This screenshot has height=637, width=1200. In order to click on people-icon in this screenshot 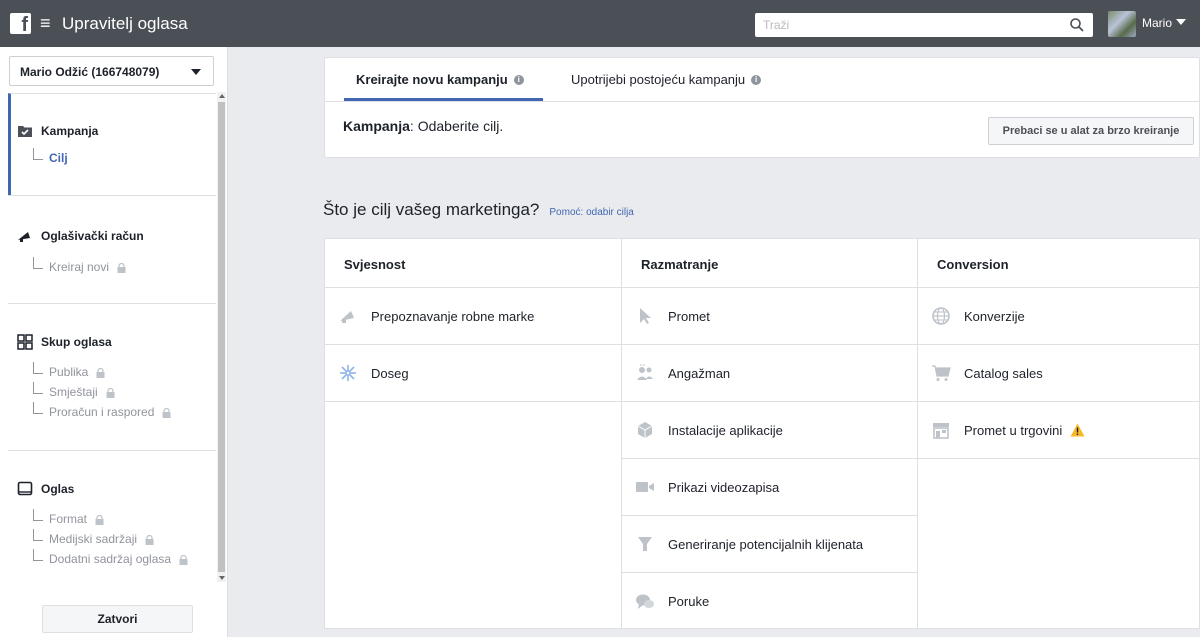, I will do `click(645, 373)`.